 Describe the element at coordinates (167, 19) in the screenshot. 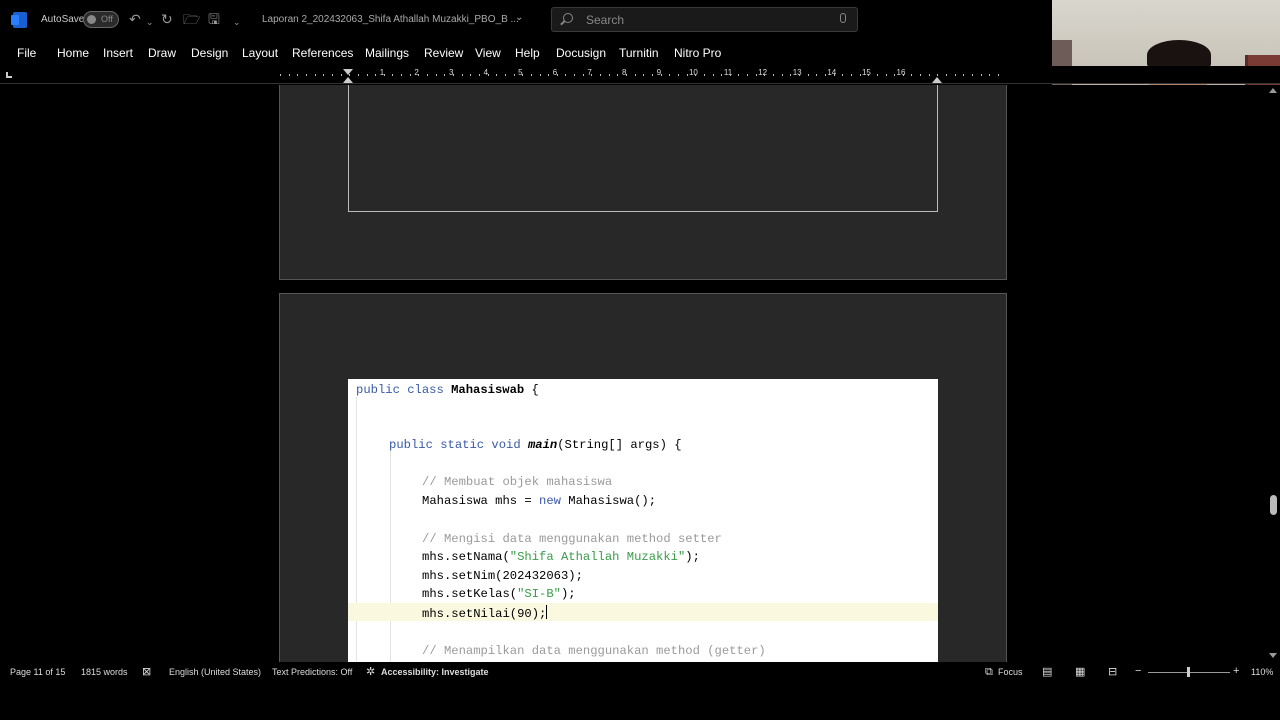

I see `redo-icon: ↻` at that location.